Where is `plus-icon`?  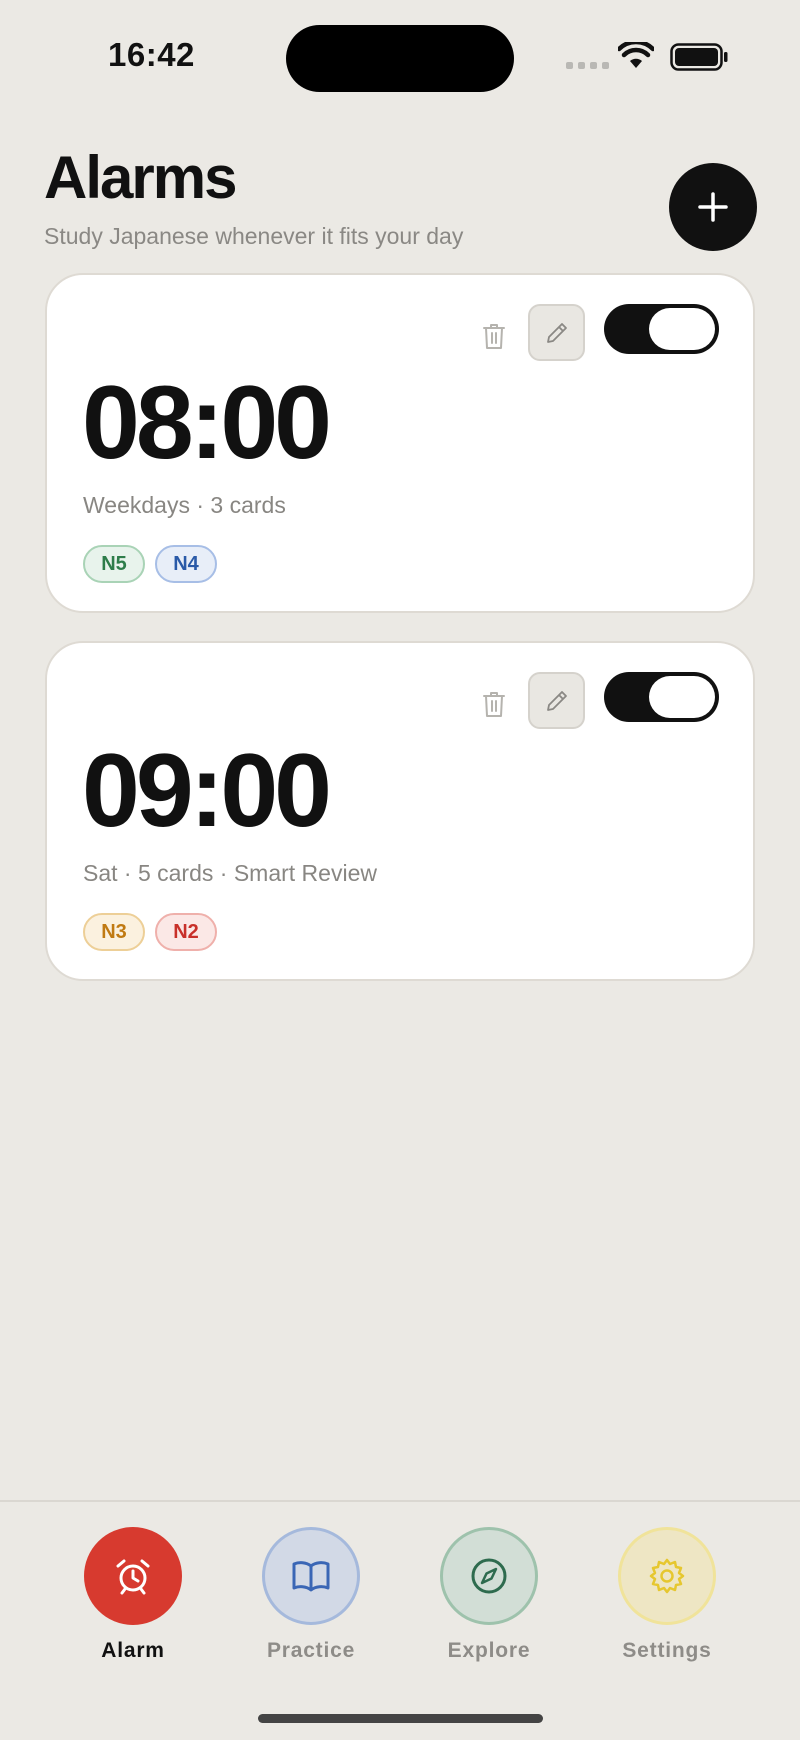 plus-icon is located at coordinates (713, 207).